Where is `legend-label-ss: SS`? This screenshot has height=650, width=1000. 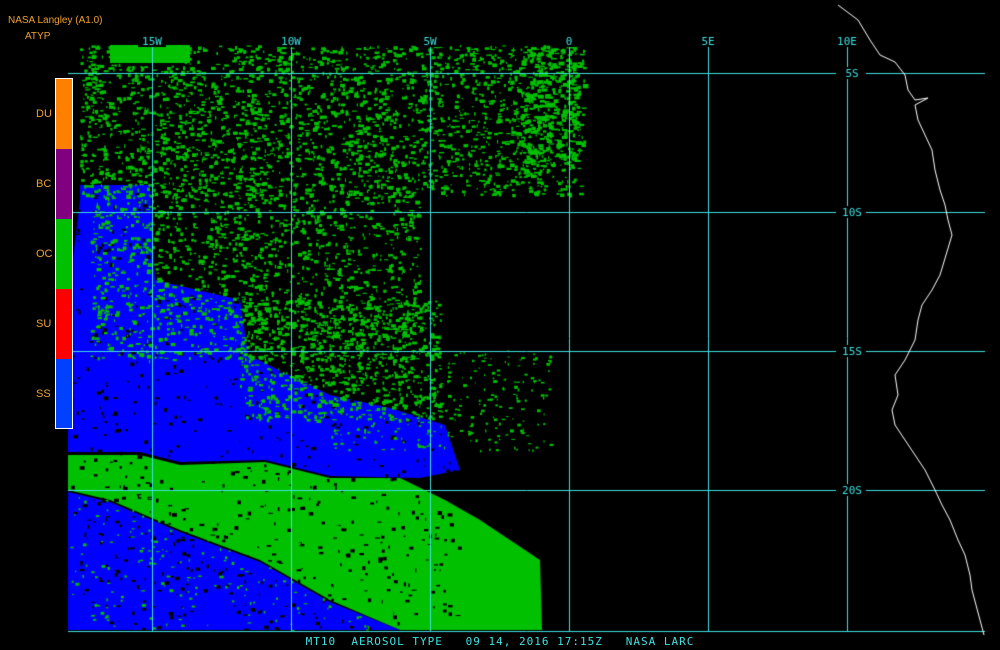
legend-label-ss: SS is located at coordinates (43, 394).